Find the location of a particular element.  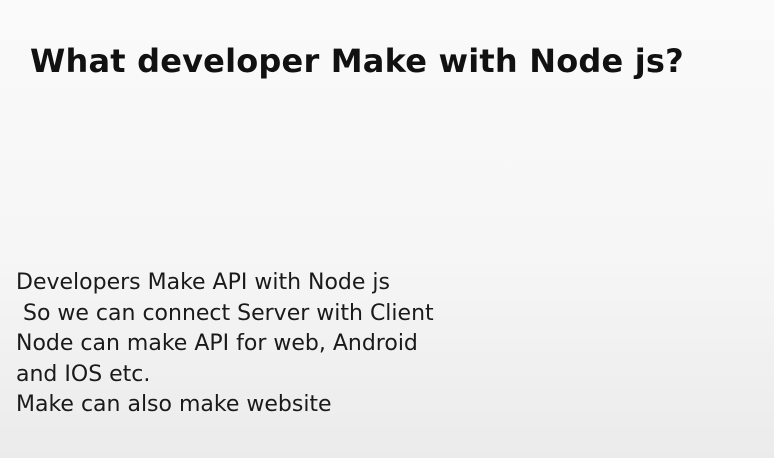

slide-line: Developers Make API with Node js is located at coordinates (203, 282).